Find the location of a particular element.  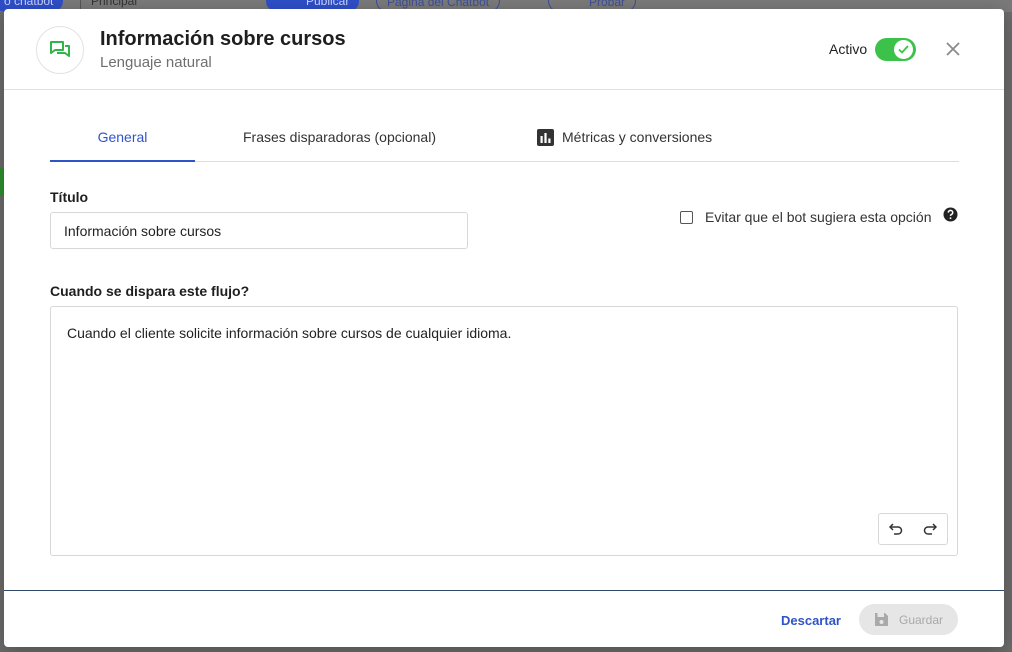

undo-redo-group is located at coordinates (913, 529).